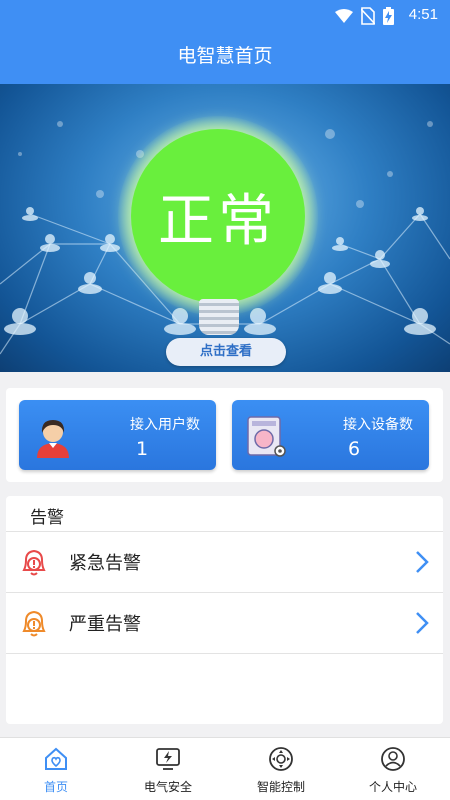 This screenshot has width=450, height=800. What do you see at coordinates (117, 435) in the screenshot?
I see `user-count-card: 接入用户数 1` at bounding box center [117, 435].